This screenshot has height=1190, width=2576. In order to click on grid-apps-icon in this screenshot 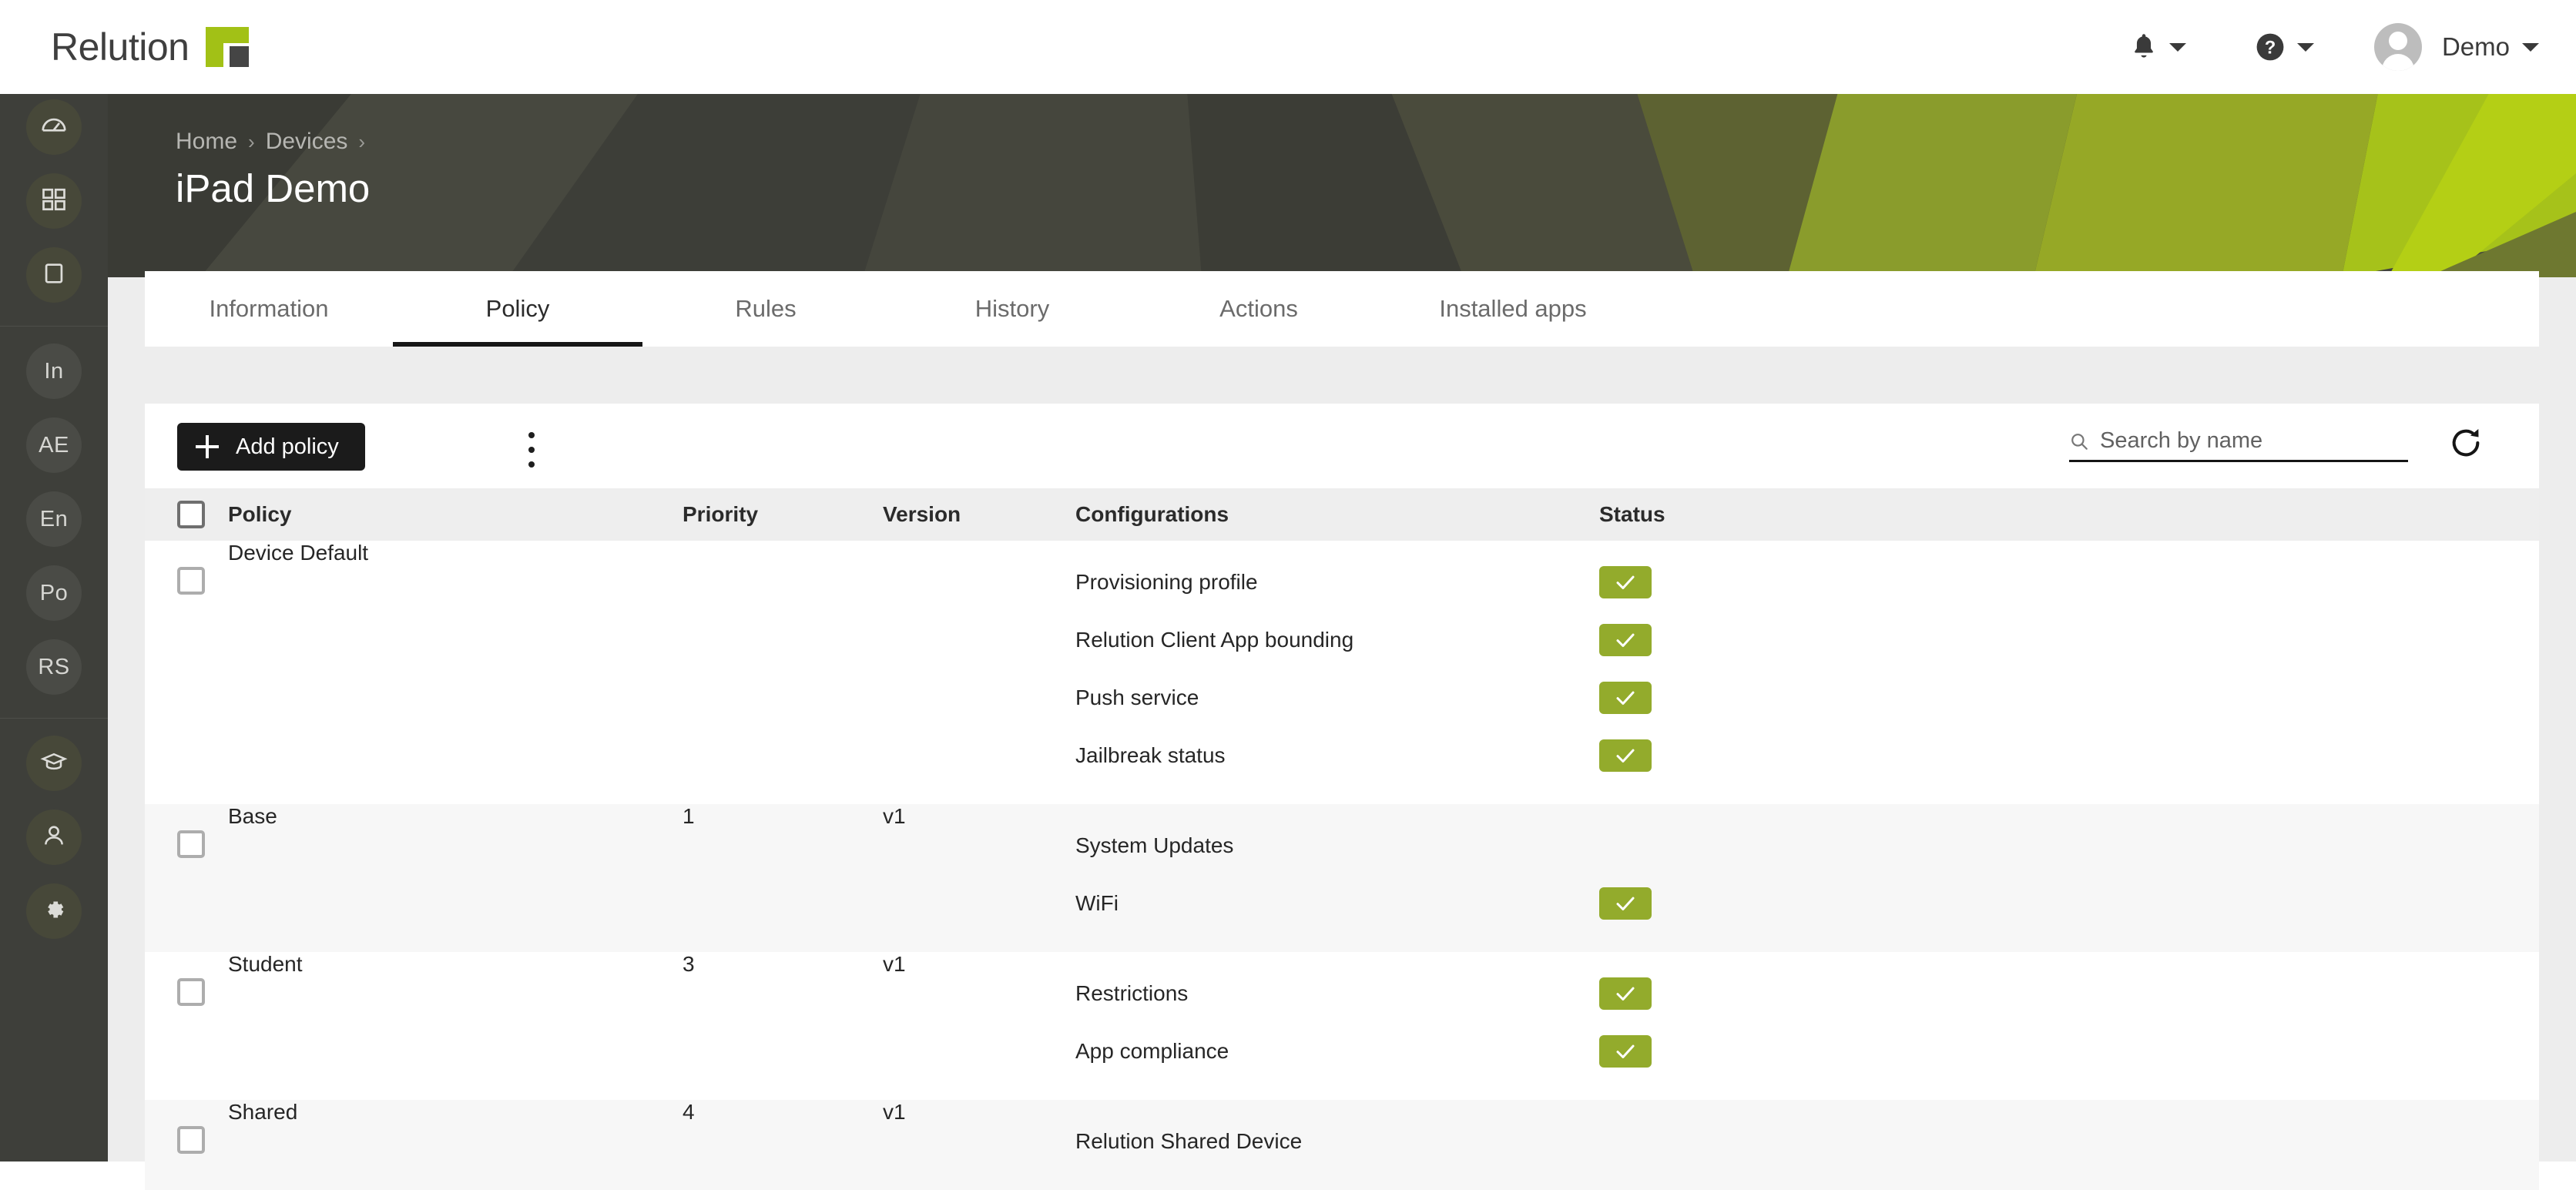, I will do `click(54, 201)`.